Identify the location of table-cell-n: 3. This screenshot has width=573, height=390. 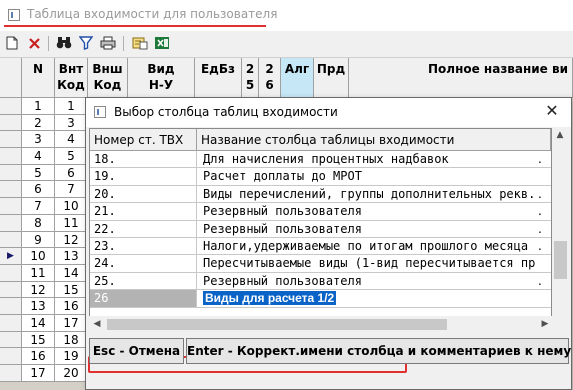
(38, 140).